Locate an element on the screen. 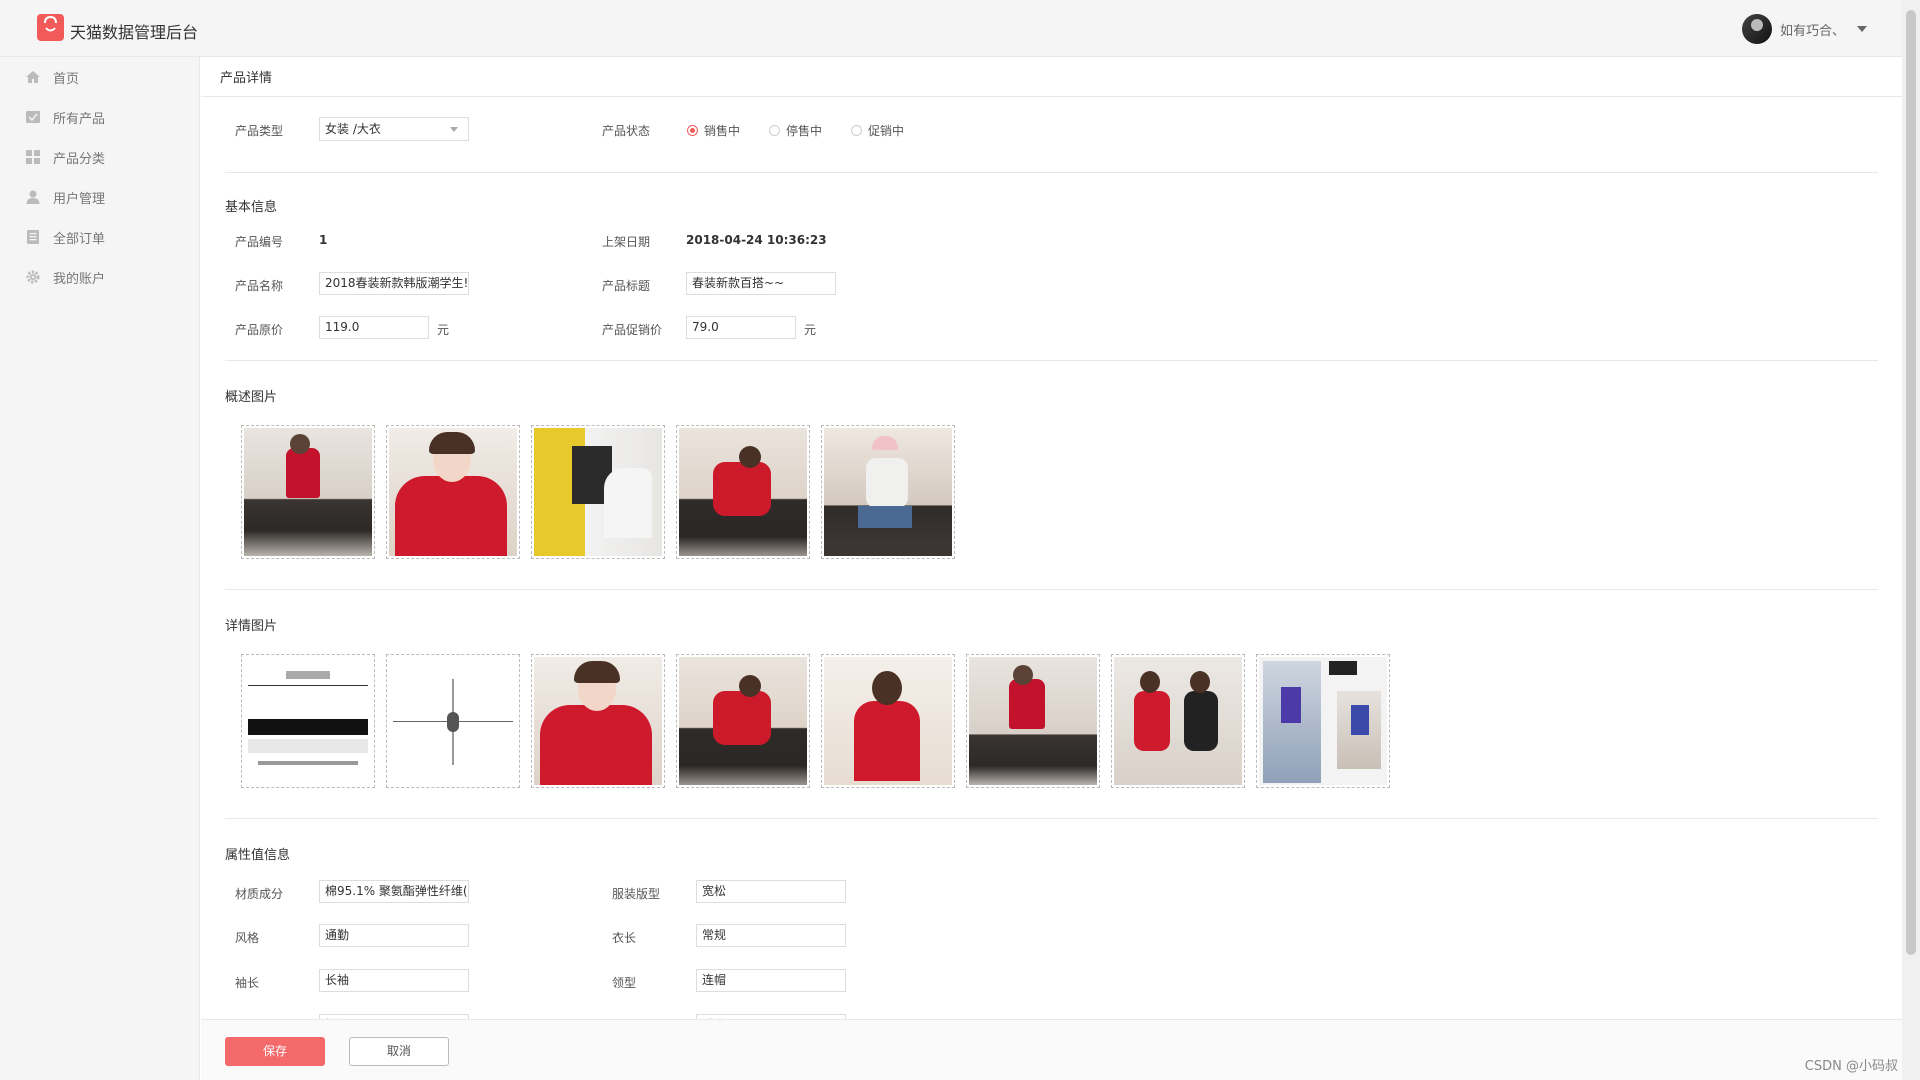  product-id-label: 产品编号 is located at coordinates (259, 242).